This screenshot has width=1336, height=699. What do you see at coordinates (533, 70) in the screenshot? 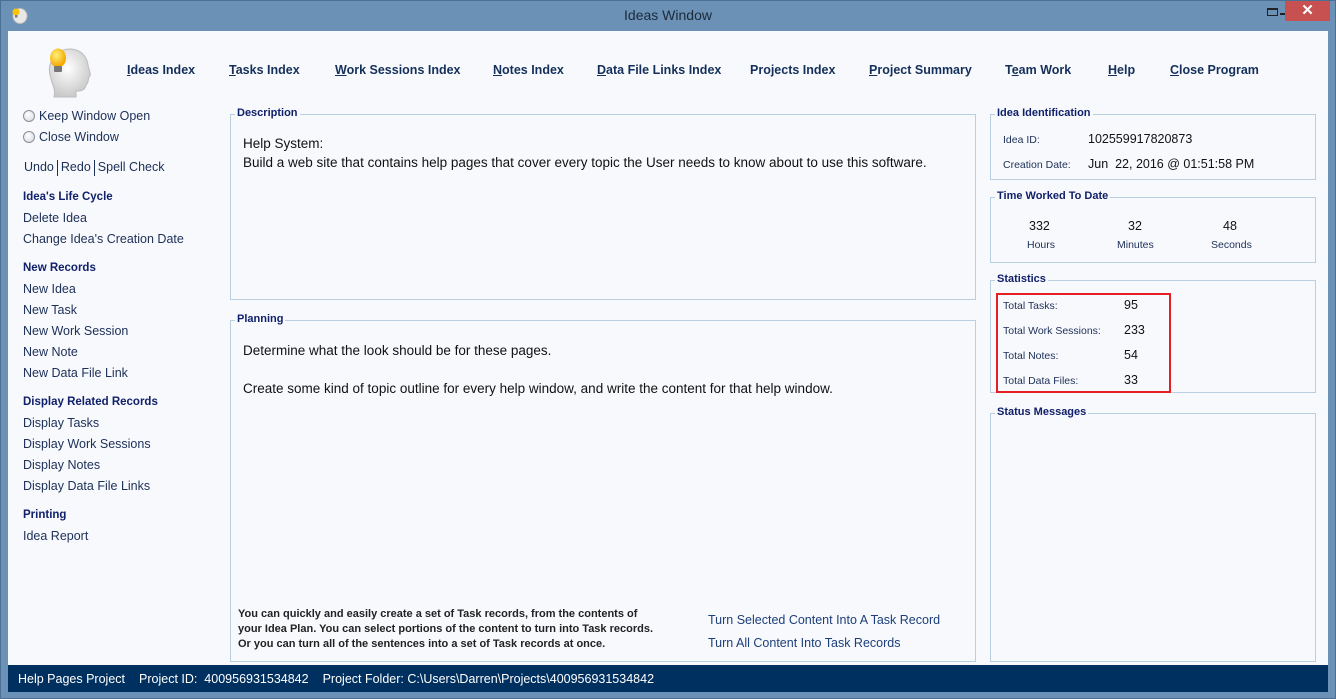
I see `nav-label-part: otes Index` at bounding box center [533, 70].